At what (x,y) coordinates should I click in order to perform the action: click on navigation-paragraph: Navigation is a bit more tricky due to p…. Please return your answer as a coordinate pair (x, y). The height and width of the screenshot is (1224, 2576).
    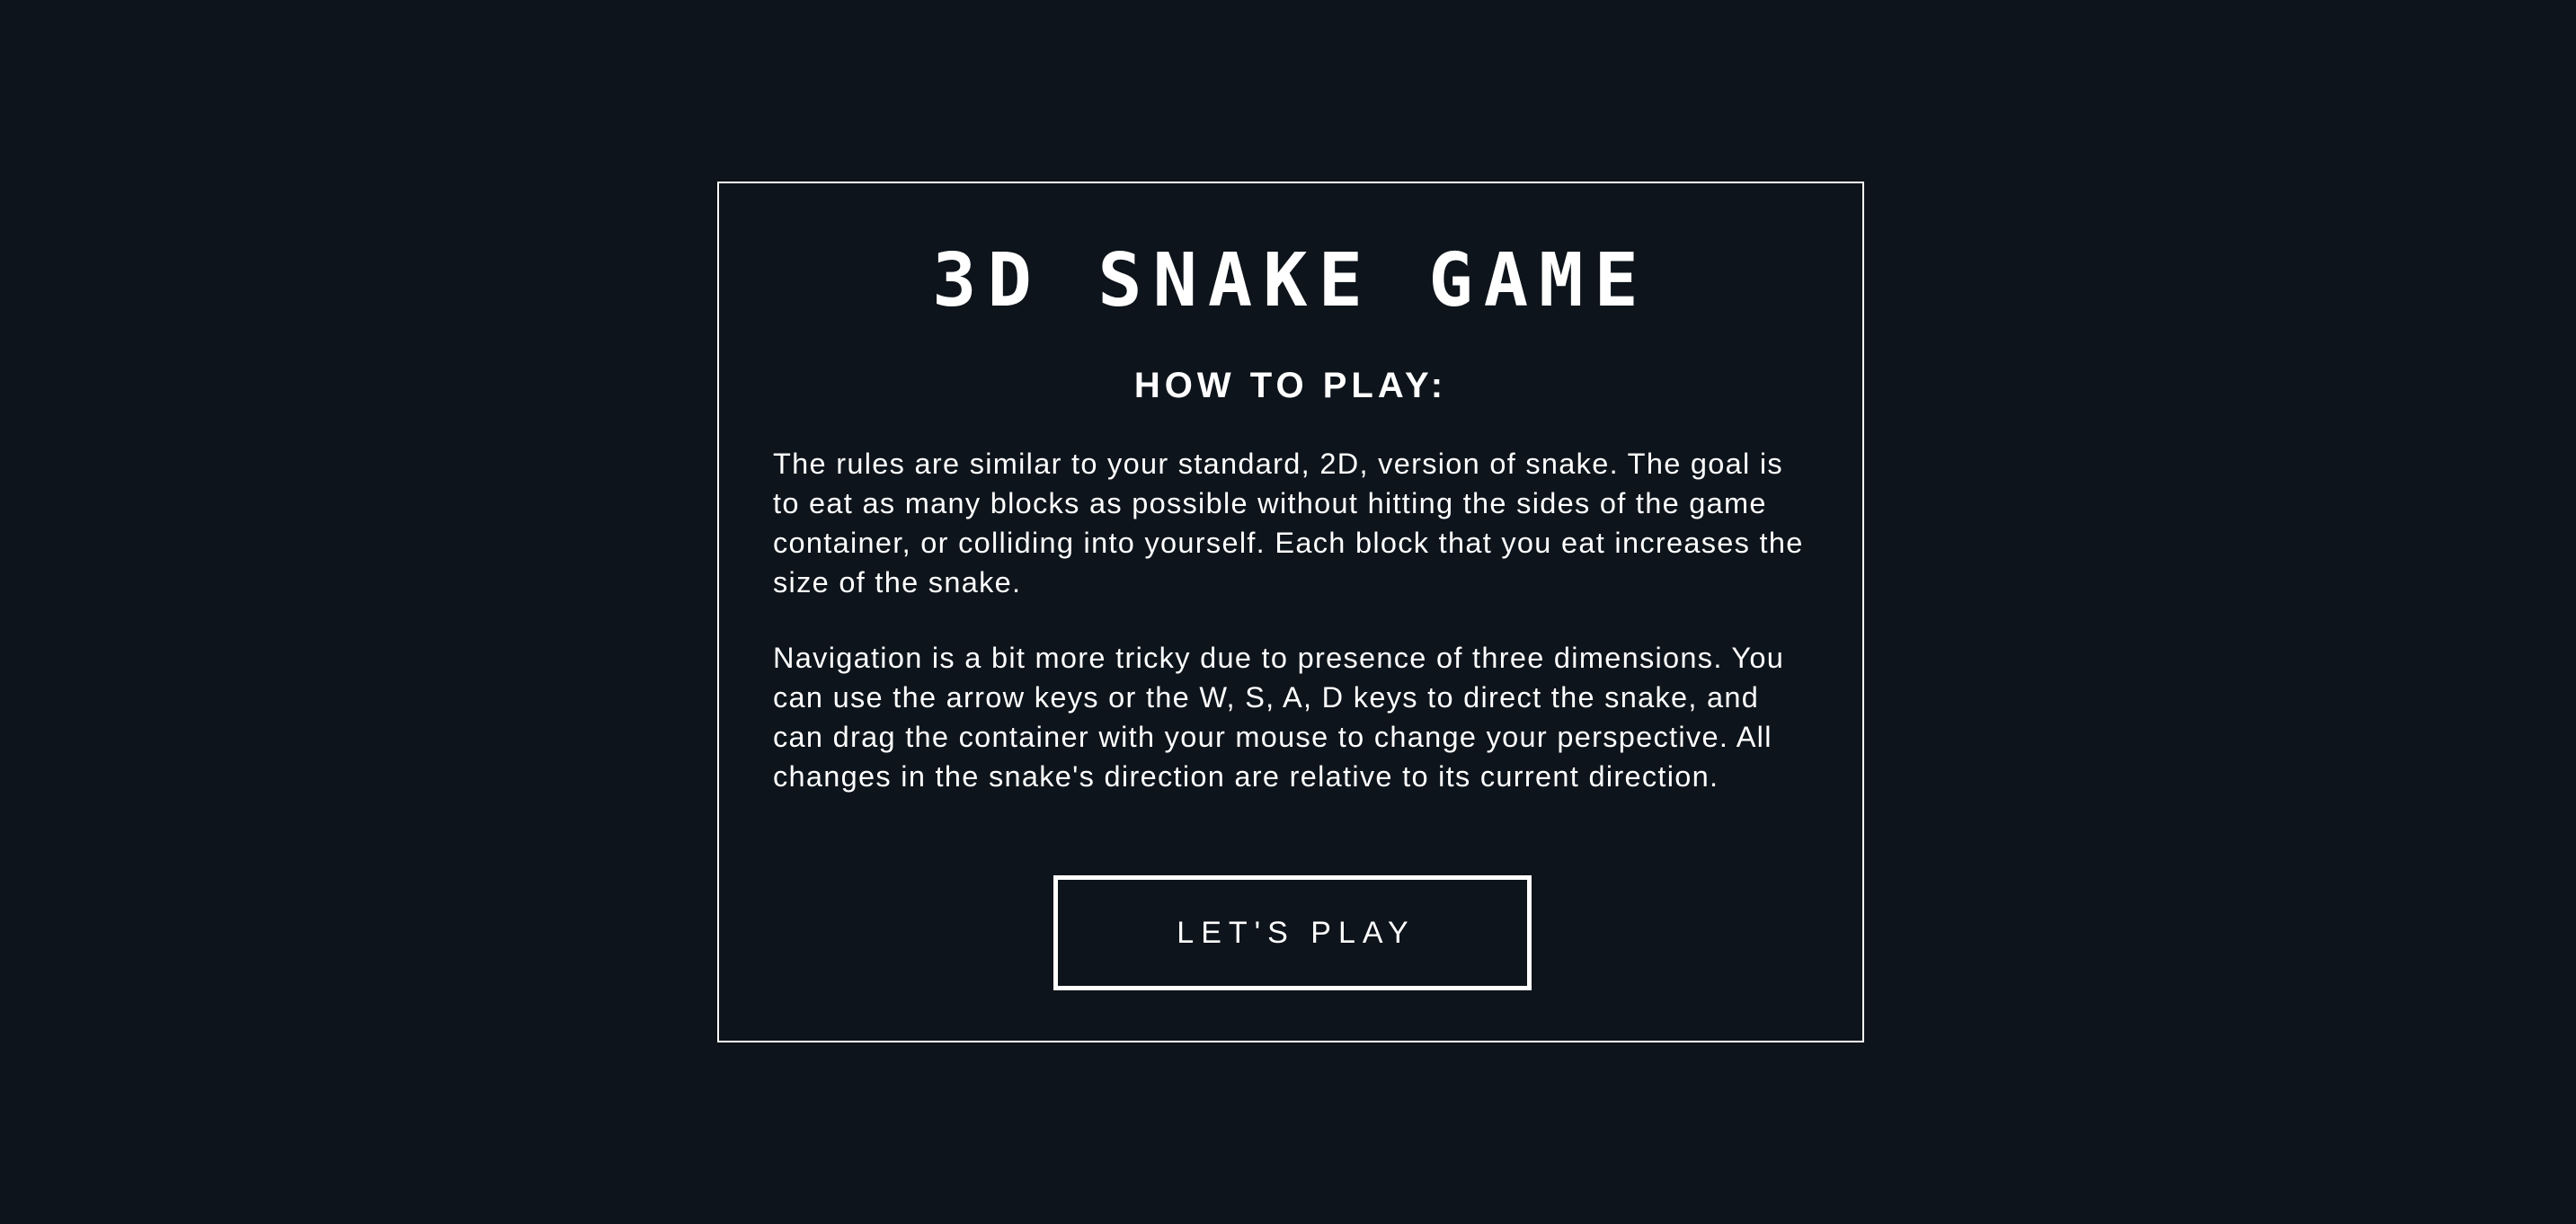
    Looking at the image, I should click on (1279, 717).